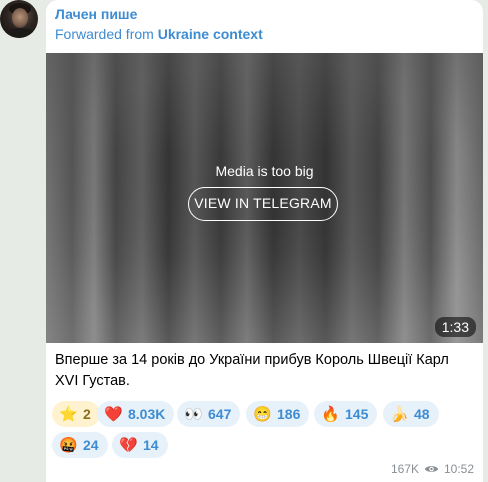 The image size is (488, 482). What do you see at coordinates (220, 414) in the screenshot?
I see `reaction-count: 647` at bounding box center [220, 414].